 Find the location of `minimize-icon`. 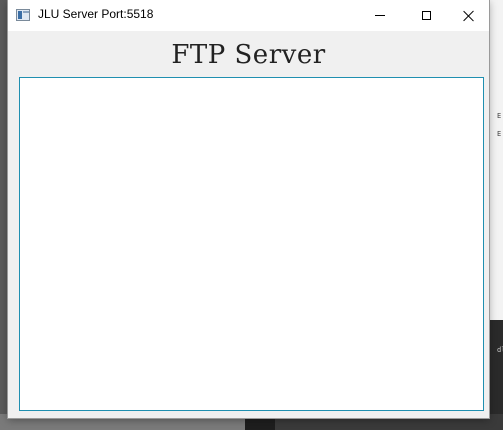

minimize-icon is located at coordinates (380, 15).